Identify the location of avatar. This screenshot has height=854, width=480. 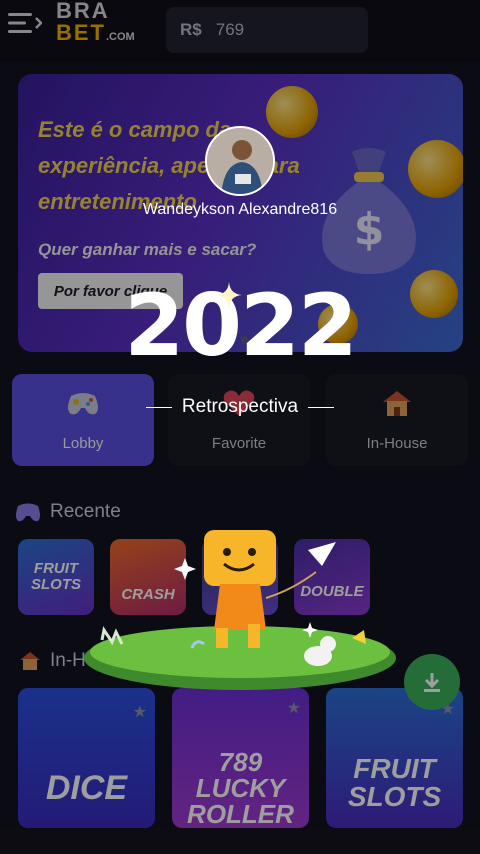
(240, 161).